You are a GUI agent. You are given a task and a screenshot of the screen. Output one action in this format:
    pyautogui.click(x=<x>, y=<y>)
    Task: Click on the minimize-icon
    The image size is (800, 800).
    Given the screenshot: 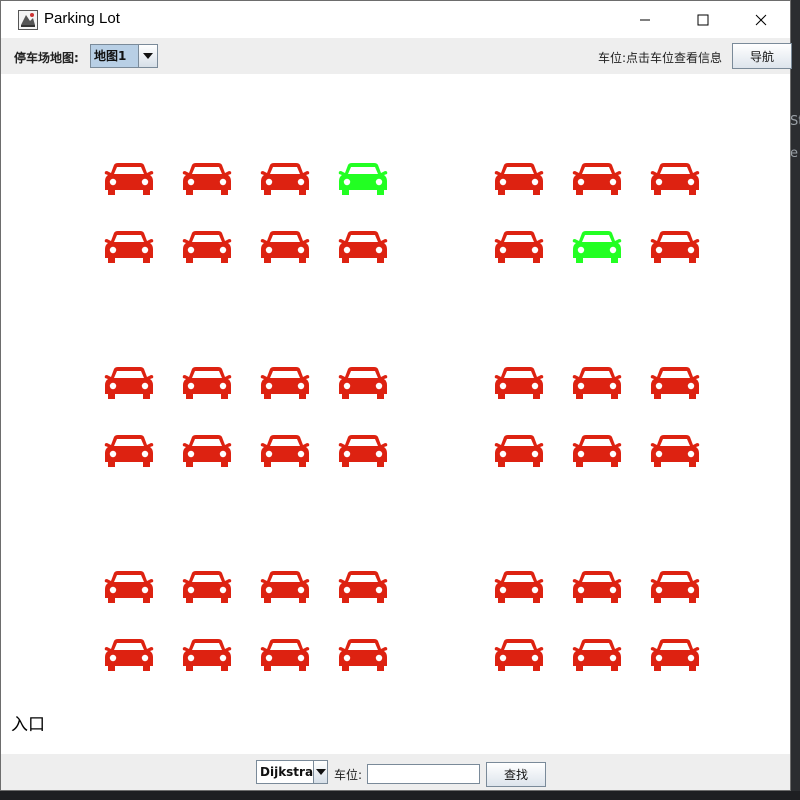 What is the action you would take?
    pyautogui.click(x=645, y=19)
    